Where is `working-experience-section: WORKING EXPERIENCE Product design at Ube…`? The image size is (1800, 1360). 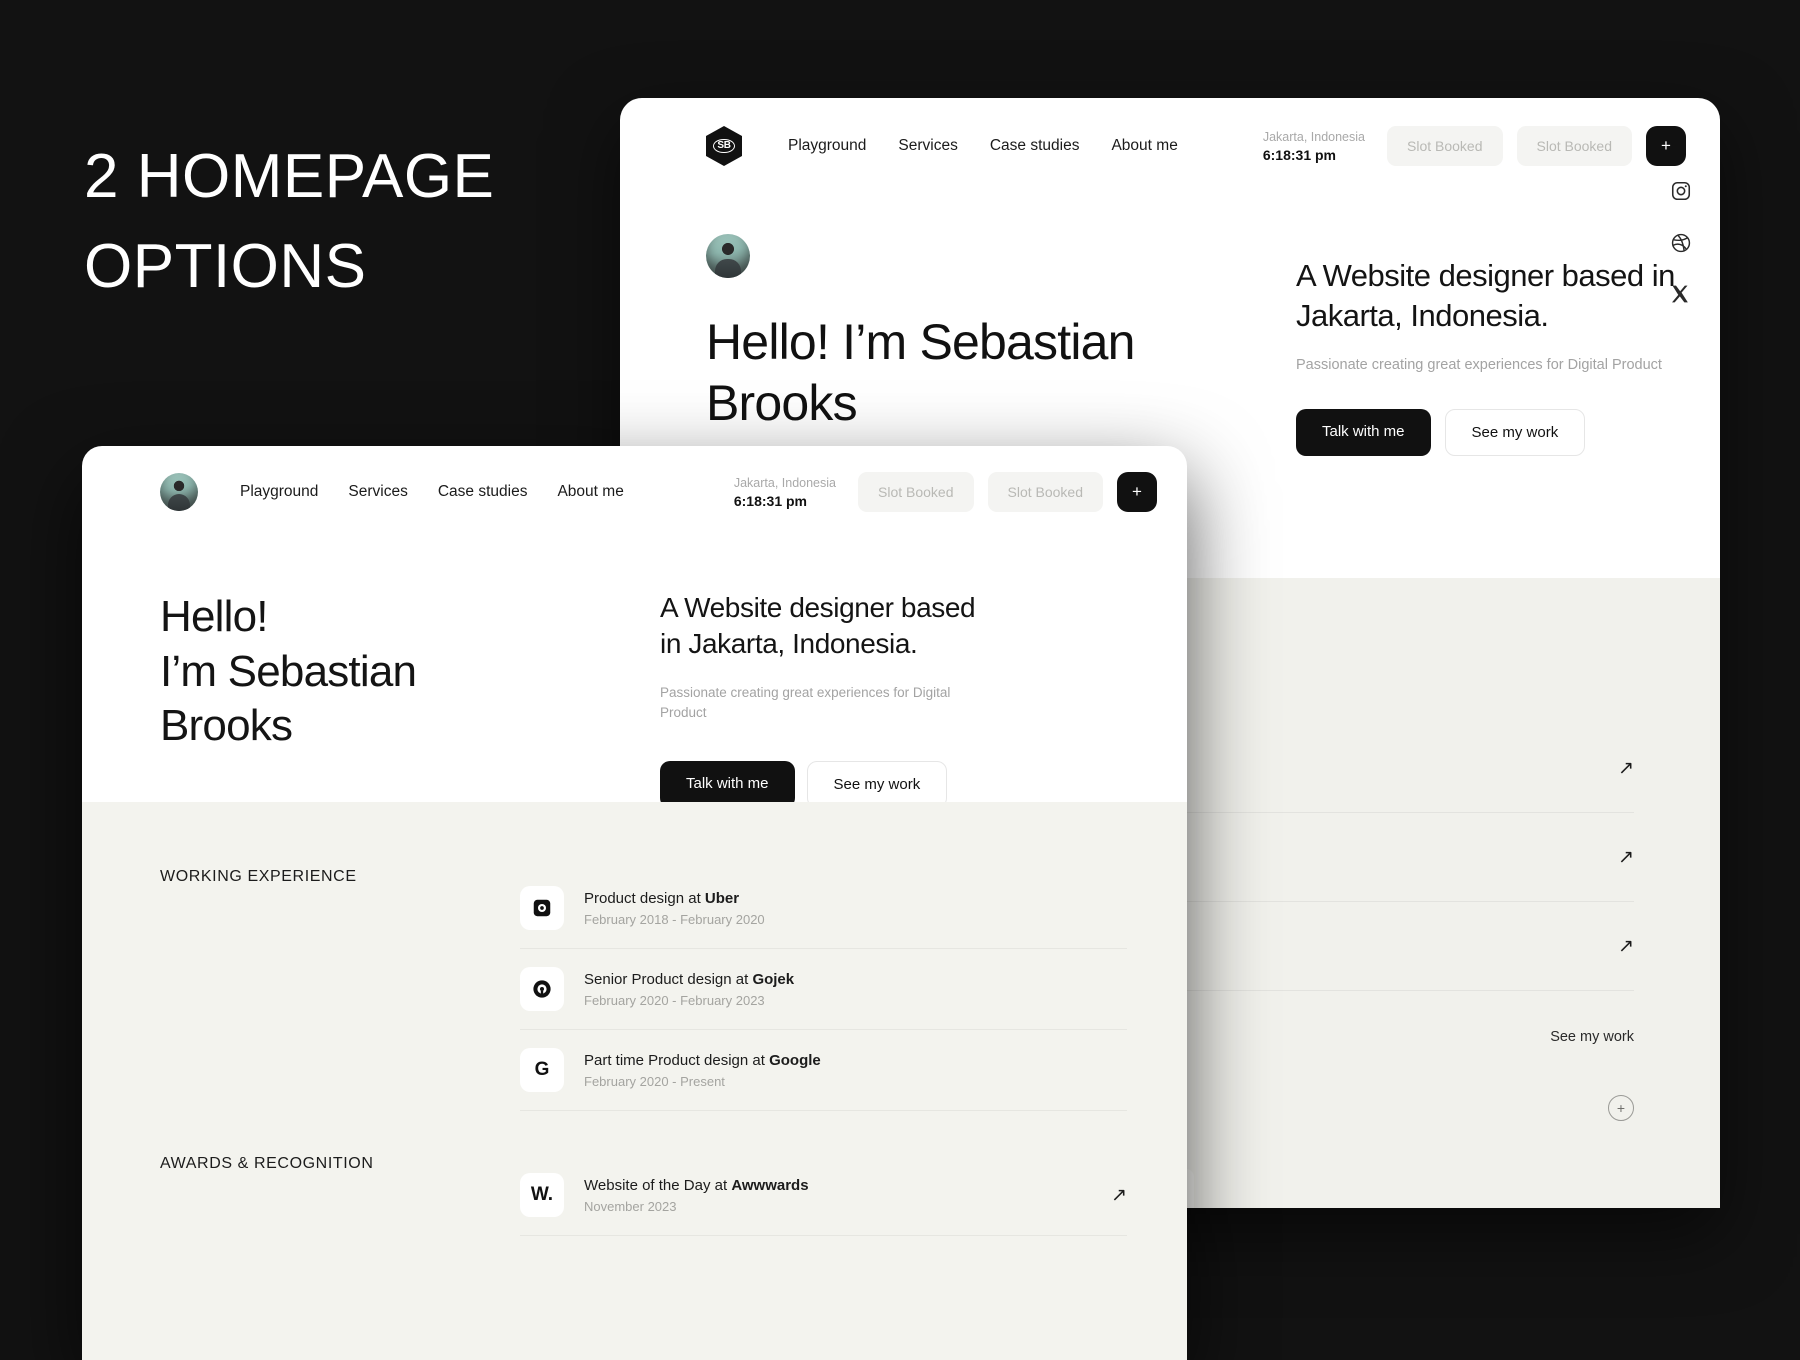 working-experience-section: WORKING EXPERIENCE Product design at Ube… is located at coordinates (643, 989).